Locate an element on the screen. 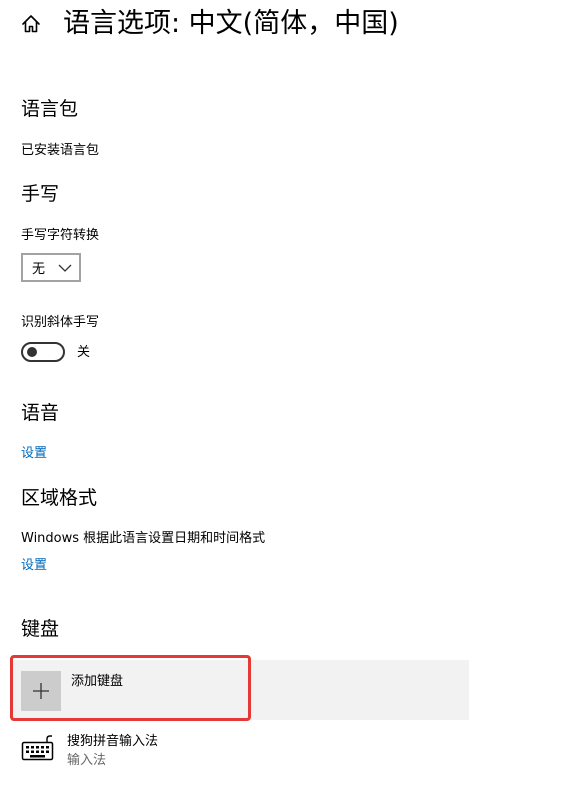 The width and height of the screenshot is (584, 788). highlight-annotation-box is located at coordinates (130, 688).